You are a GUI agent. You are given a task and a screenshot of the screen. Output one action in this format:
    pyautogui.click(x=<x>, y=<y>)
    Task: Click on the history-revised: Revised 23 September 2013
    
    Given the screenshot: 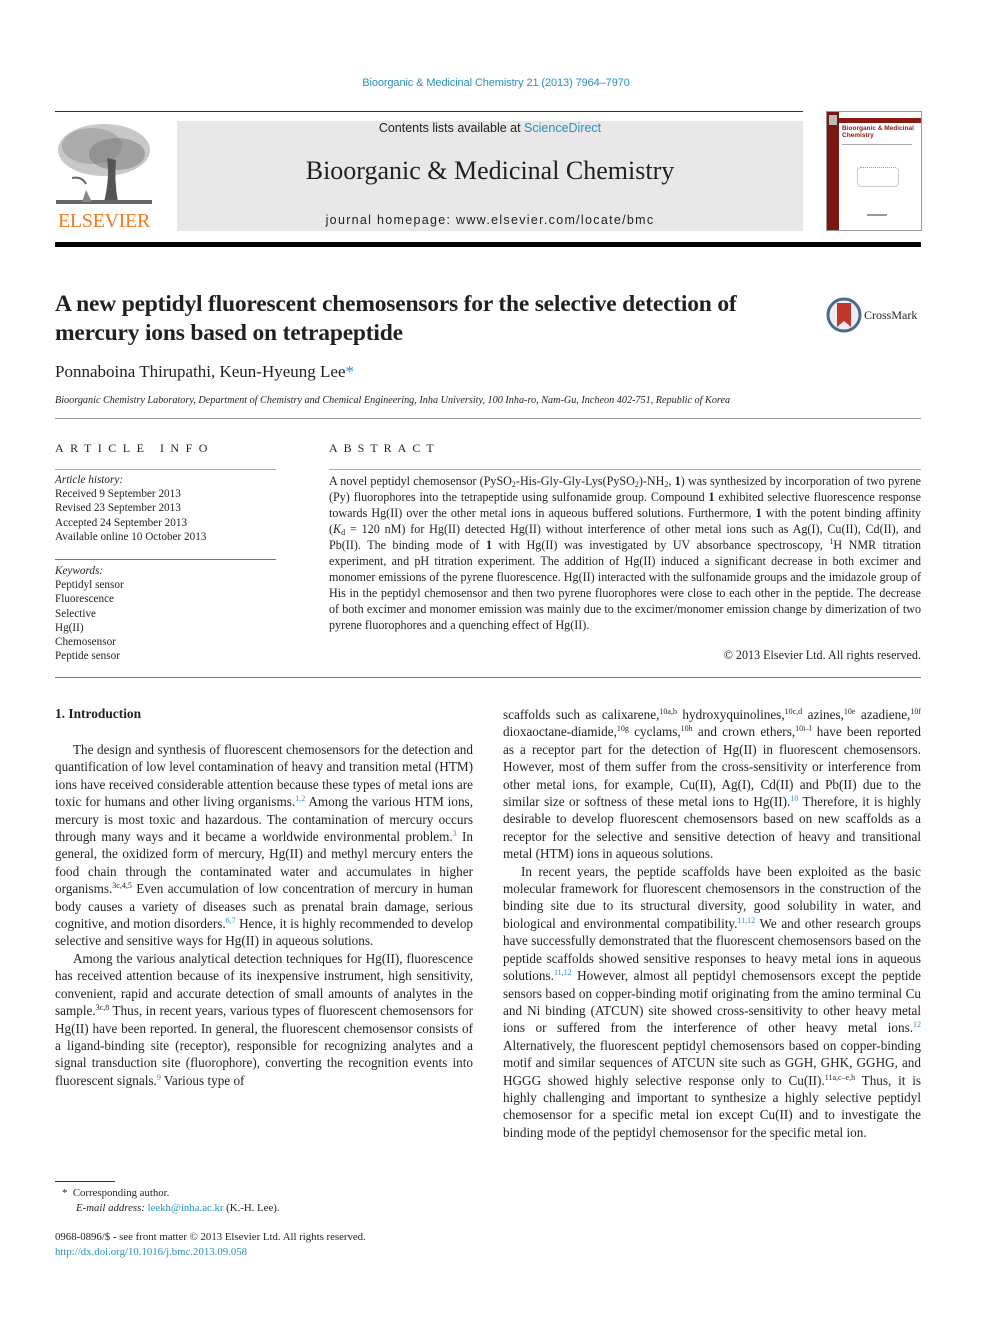 What is the action you would take?
    pyautogui.click(x=118, y=508)
    